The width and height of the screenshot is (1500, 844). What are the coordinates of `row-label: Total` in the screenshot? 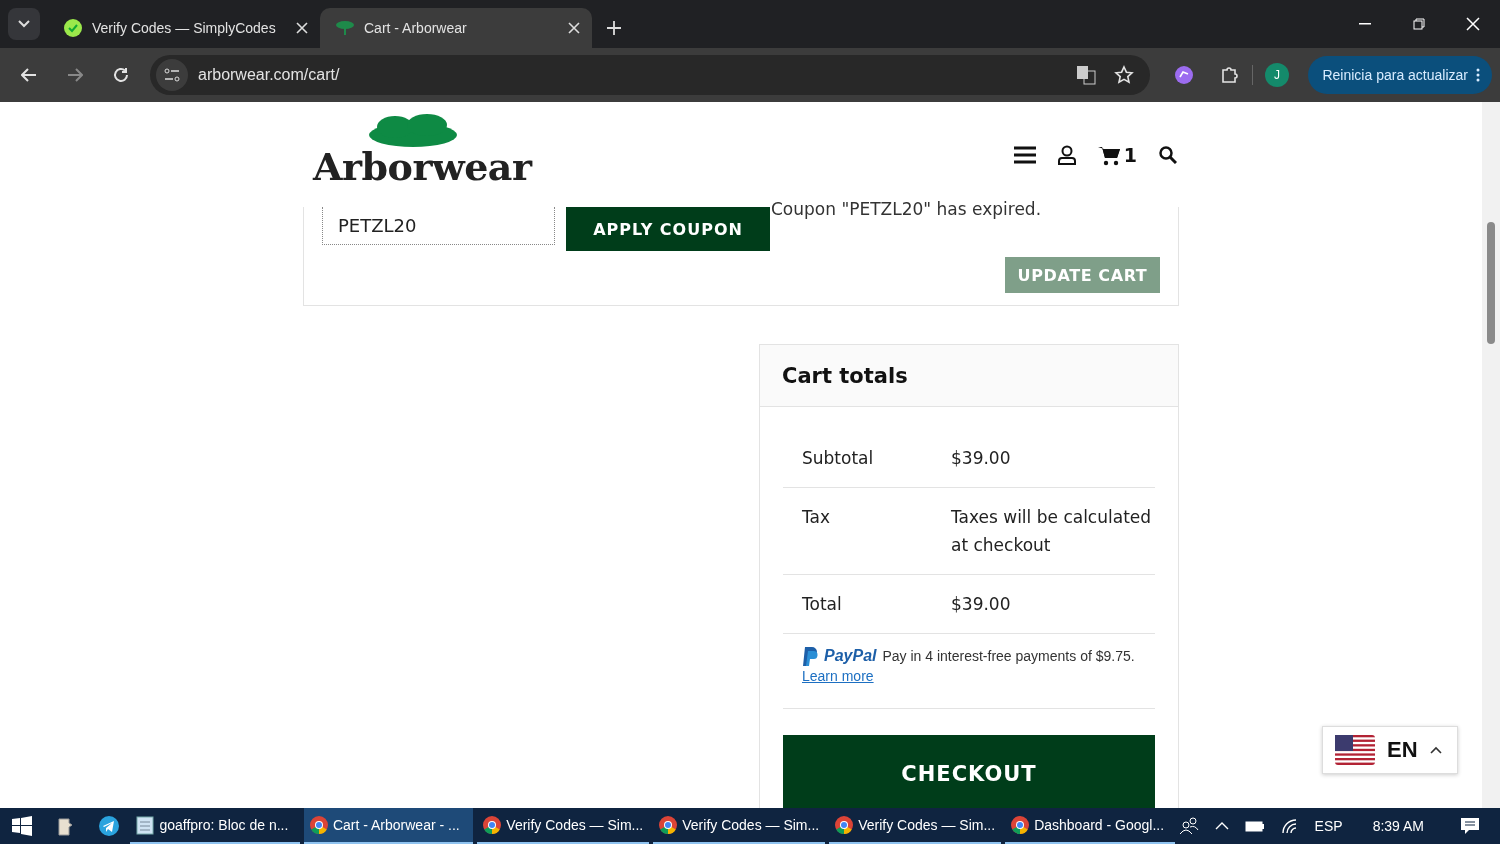 It's located at (822, 604).